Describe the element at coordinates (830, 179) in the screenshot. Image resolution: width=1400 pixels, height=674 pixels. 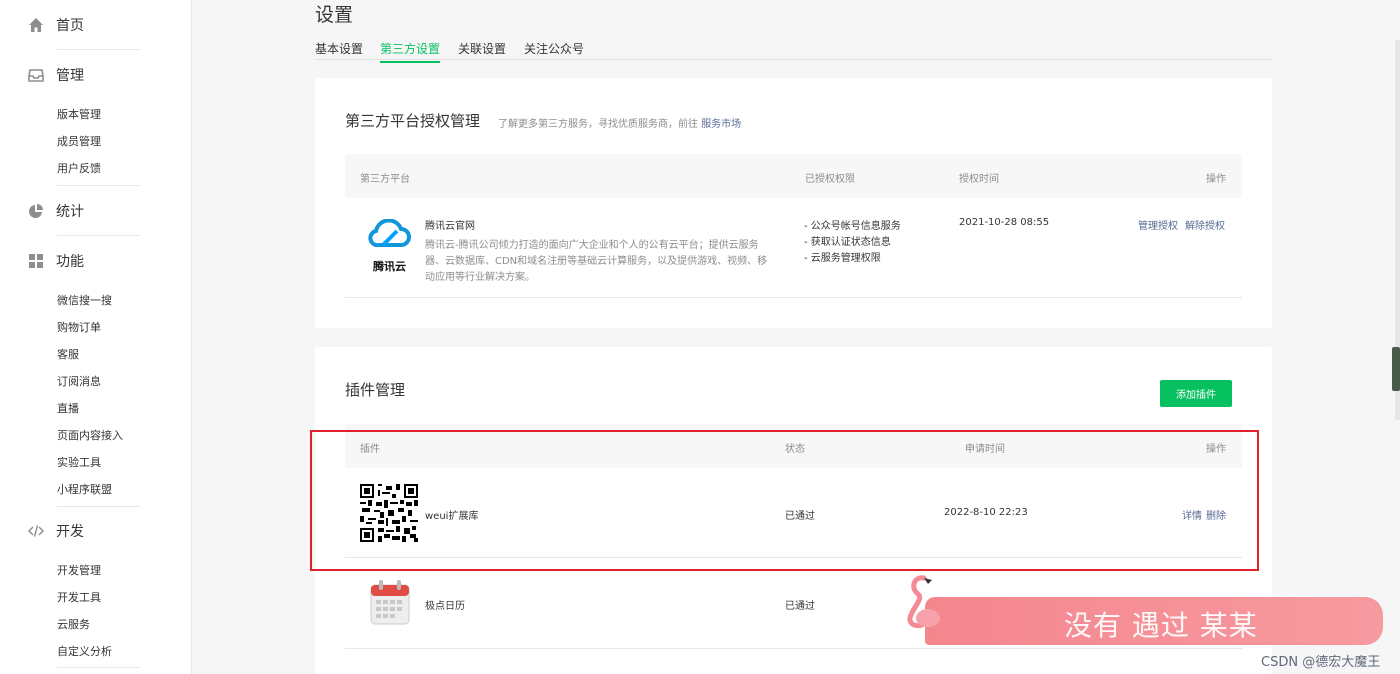
I see `col-permissions: 已授权权限` at that location.